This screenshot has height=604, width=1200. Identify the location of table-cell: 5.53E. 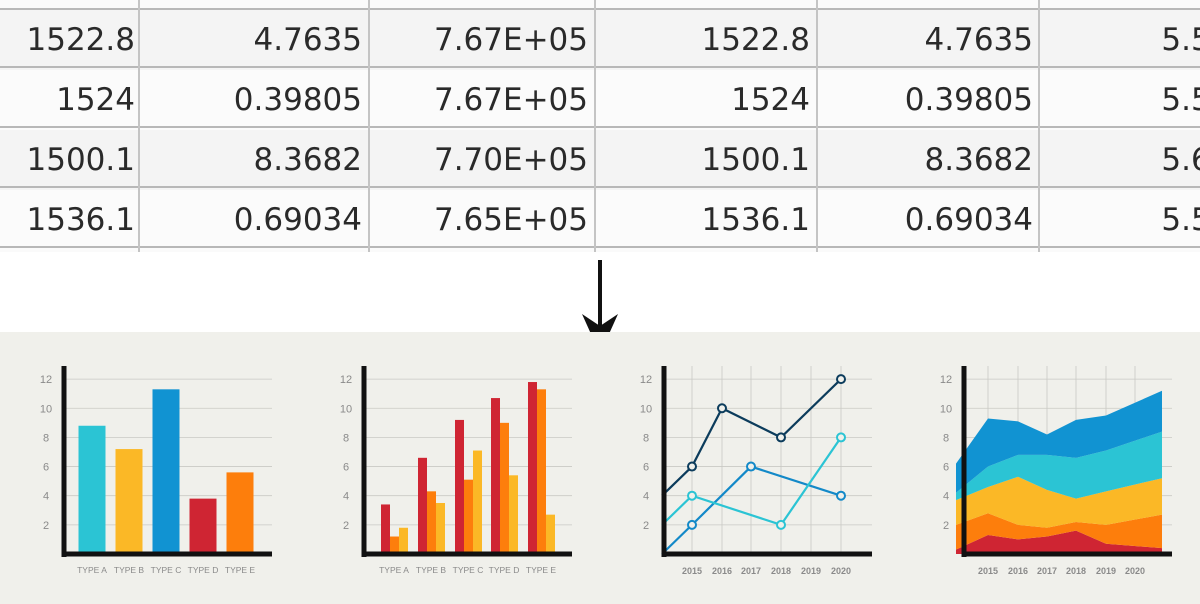
(1120, 100).